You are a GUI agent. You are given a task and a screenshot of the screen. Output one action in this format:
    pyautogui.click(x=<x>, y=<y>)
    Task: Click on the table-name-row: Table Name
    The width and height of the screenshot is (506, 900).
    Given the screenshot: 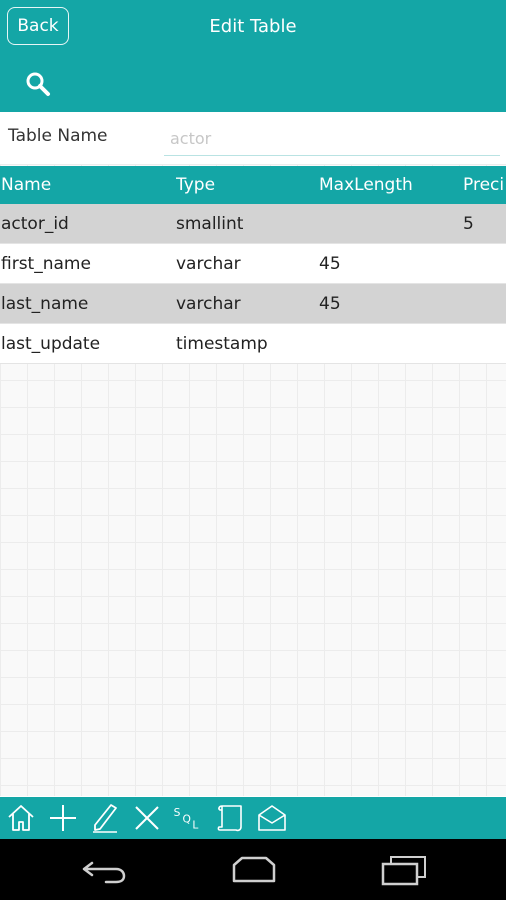 What is the action you would take?
    pyautogui.click(x=253, y=138)
    